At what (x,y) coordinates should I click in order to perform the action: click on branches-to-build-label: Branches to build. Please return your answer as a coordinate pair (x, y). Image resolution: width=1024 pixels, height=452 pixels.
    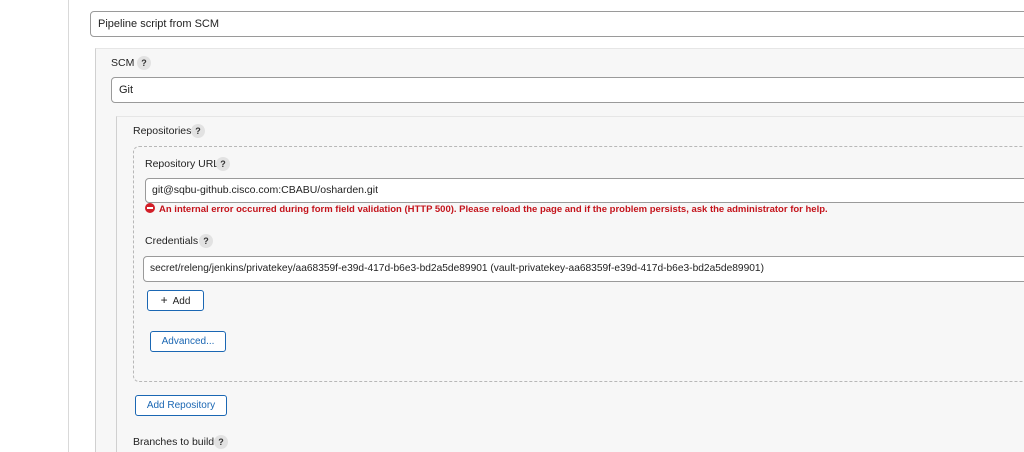
    Looking at the image, I should click on (174, 442).